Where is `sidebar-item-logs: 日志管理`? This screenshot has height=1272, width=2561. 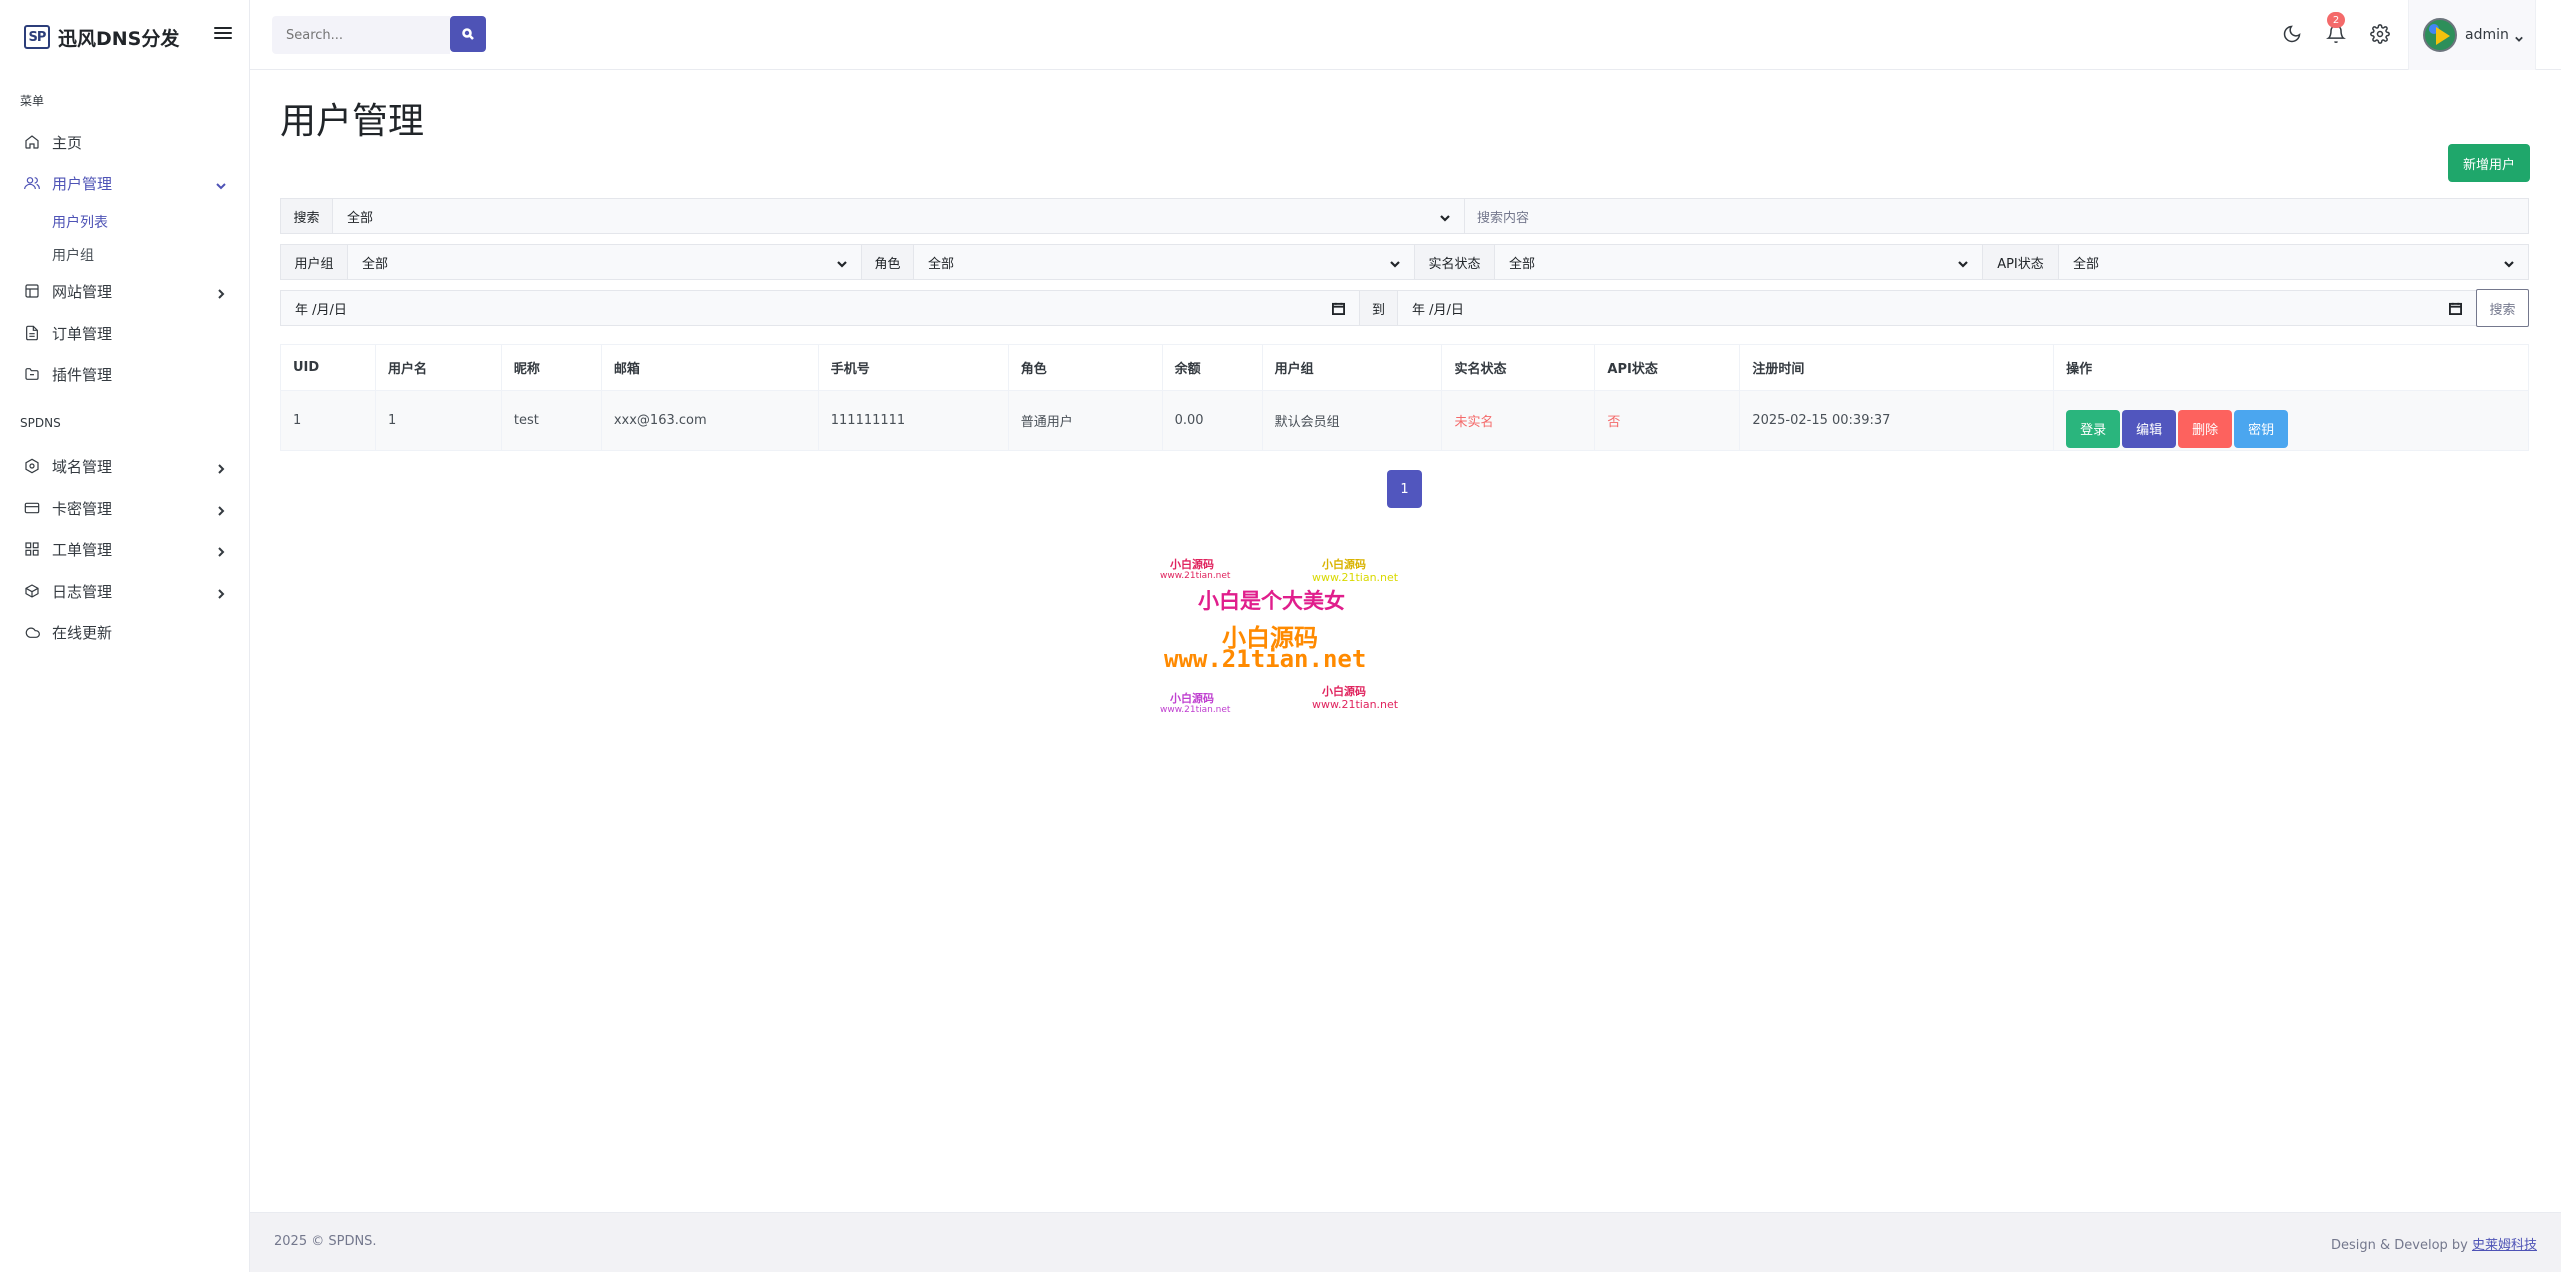 sidebar-item-logs: 日志管理 is located at coordinates (125, 591).